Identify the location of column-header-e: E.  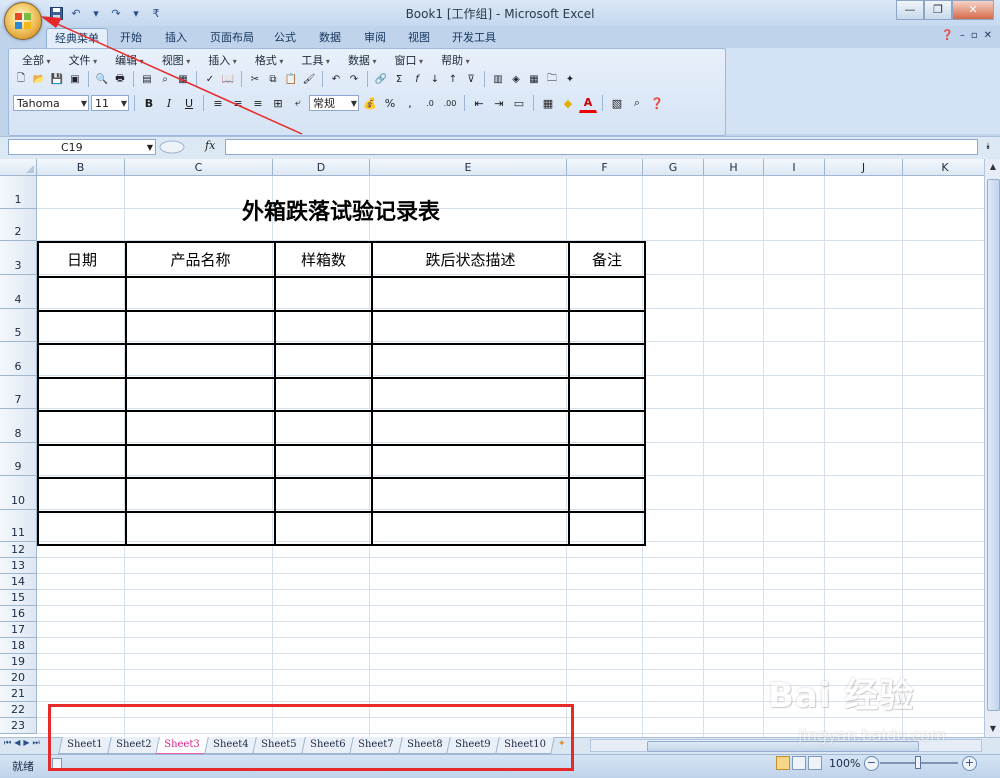
(468, 167).